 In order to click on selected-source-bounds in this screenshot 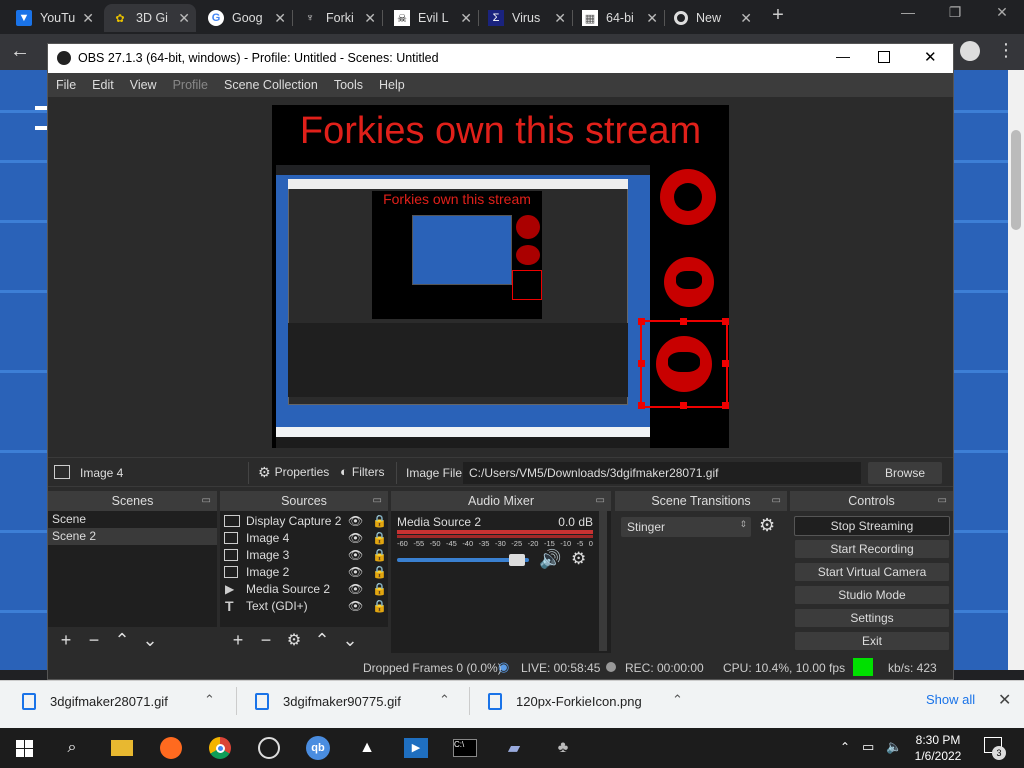, I will do `click(683, 363)`.